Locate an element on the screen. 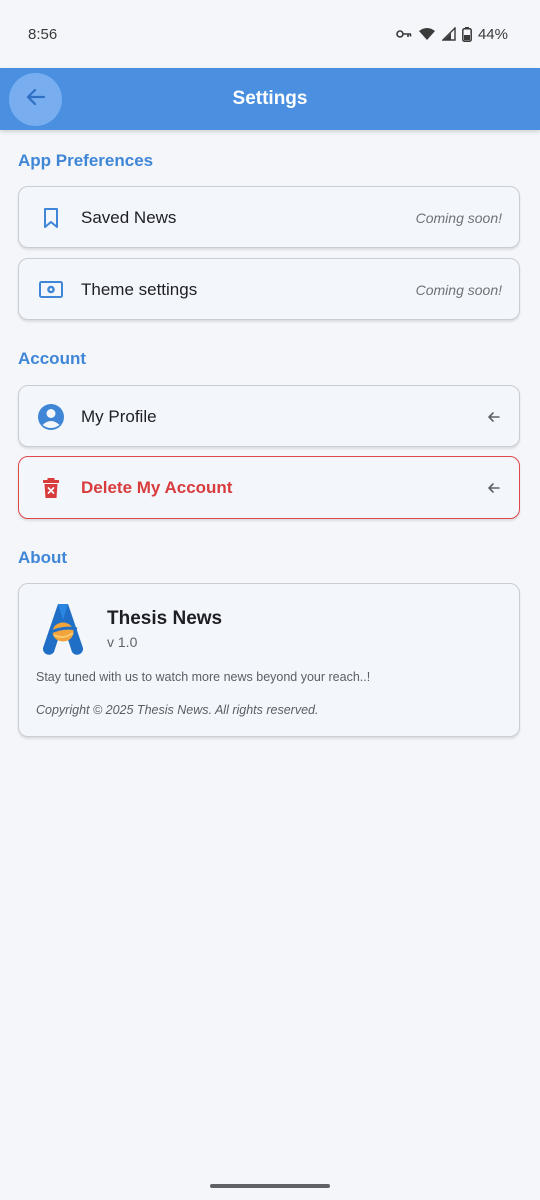  section-app-preferences: App Preferences is located at coordinates (86, 160).